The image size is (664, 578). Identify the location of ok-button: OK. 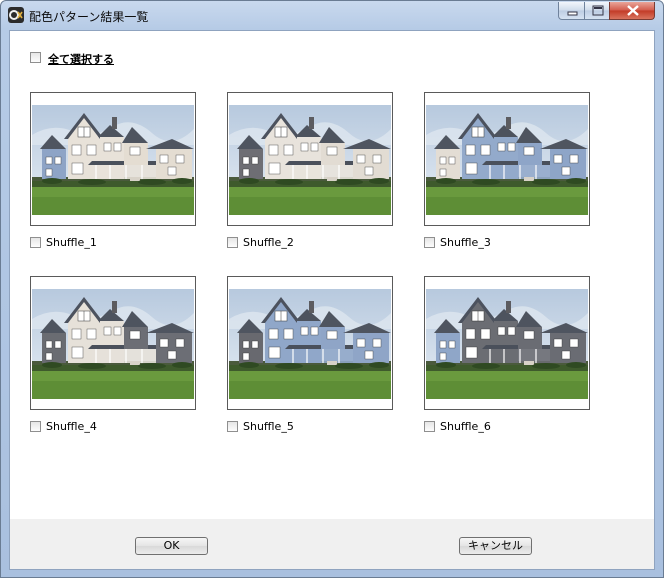
(171, 546).